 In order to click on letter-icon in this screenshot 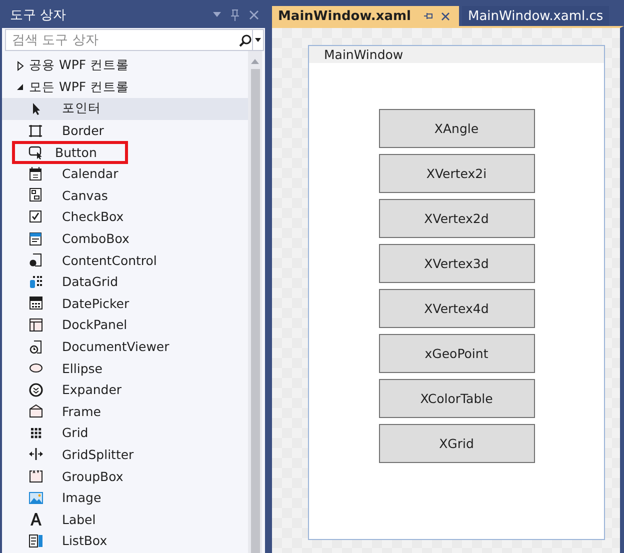, I will do `click(36, 519)`.